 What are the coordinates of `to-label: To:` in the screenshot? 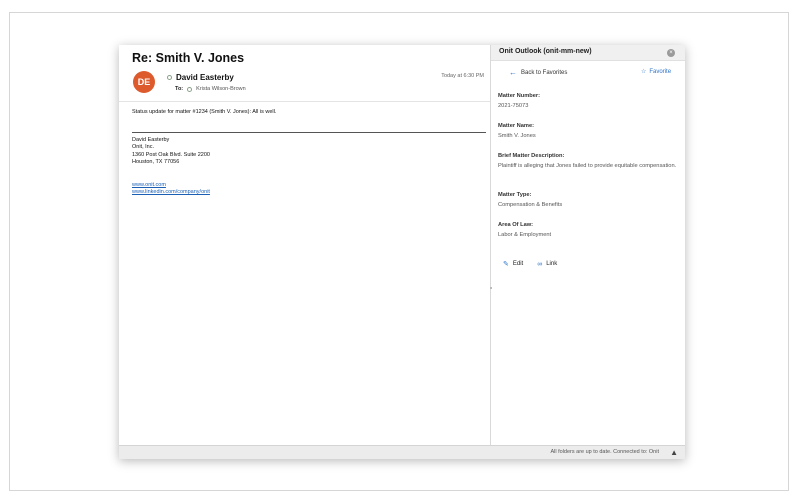 It's located at (179, 89).